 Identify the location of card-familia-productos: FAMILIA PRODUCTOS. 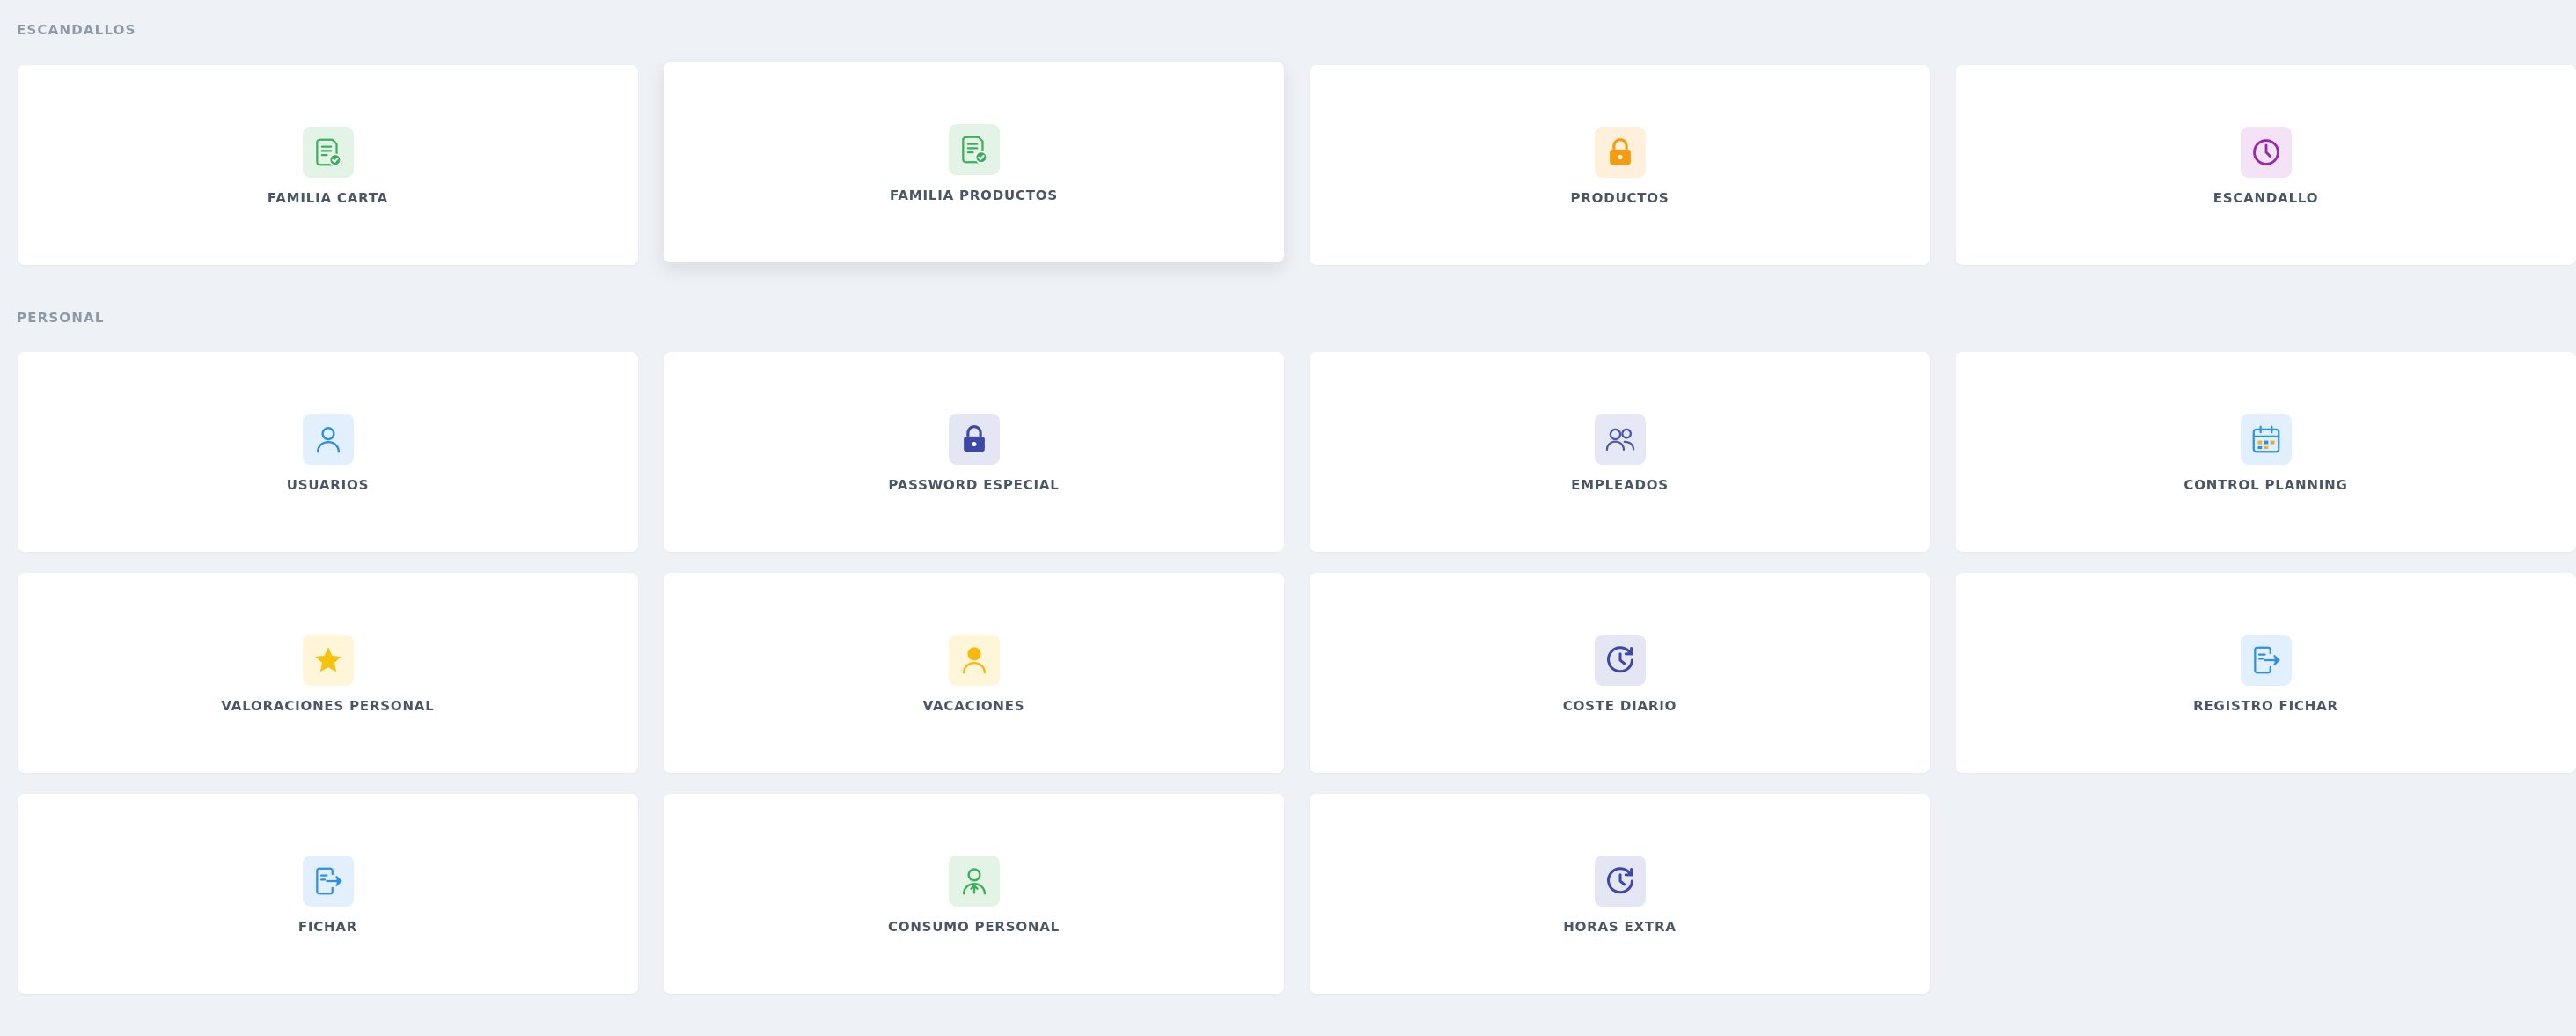
(974, 162).